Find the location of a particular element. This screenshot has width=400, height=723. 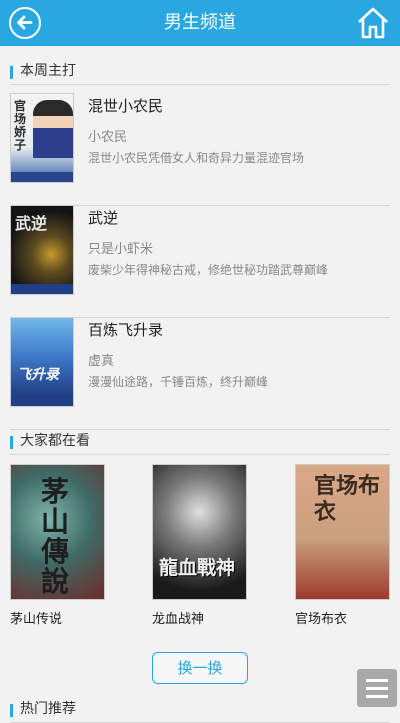

app-header: 男生频道 is located at coordinates (200, 23).